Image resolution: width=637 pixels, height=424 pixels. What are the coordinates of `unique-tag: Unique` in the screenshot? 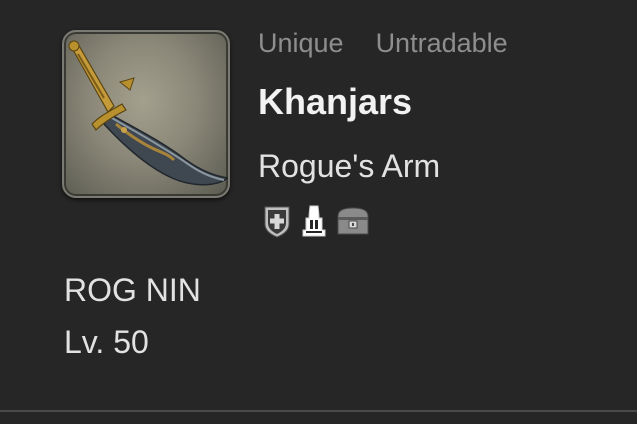 It's located at (301, 43).